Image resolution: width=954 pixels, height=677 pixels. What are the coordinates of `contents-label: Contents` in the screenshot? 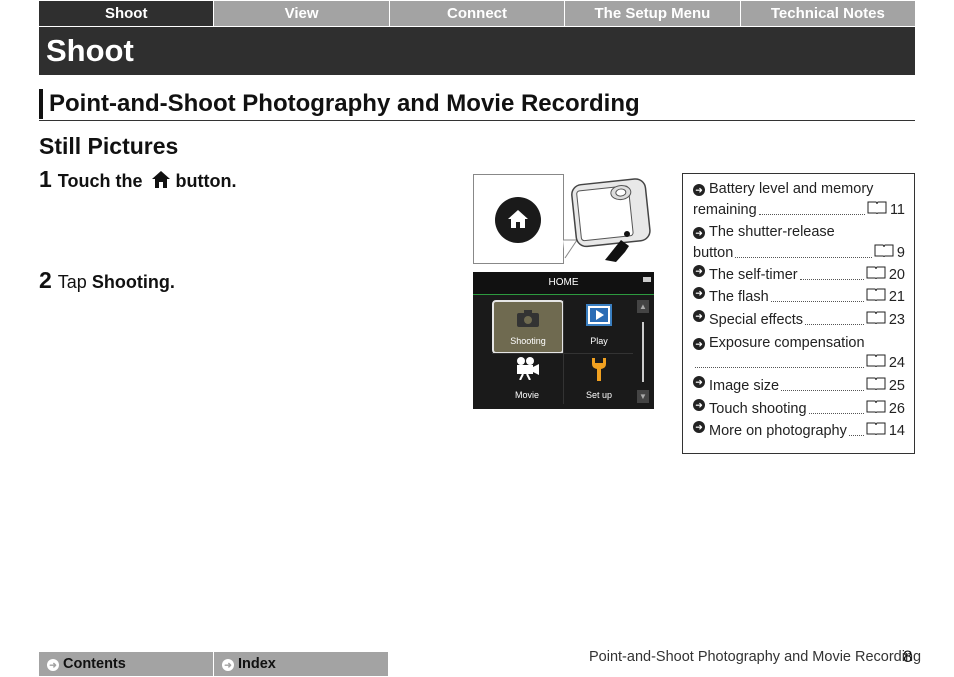 It's located at (94, 664).